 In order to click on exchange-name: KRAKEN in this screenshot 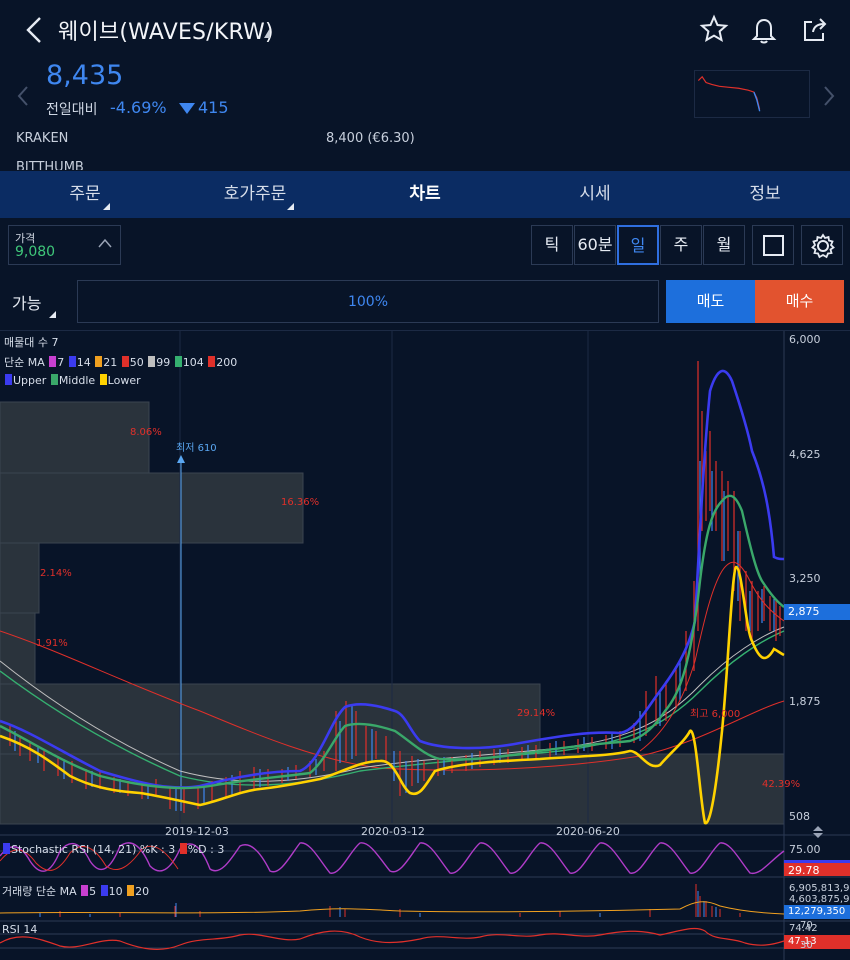, I will do `click(42, 138)`.